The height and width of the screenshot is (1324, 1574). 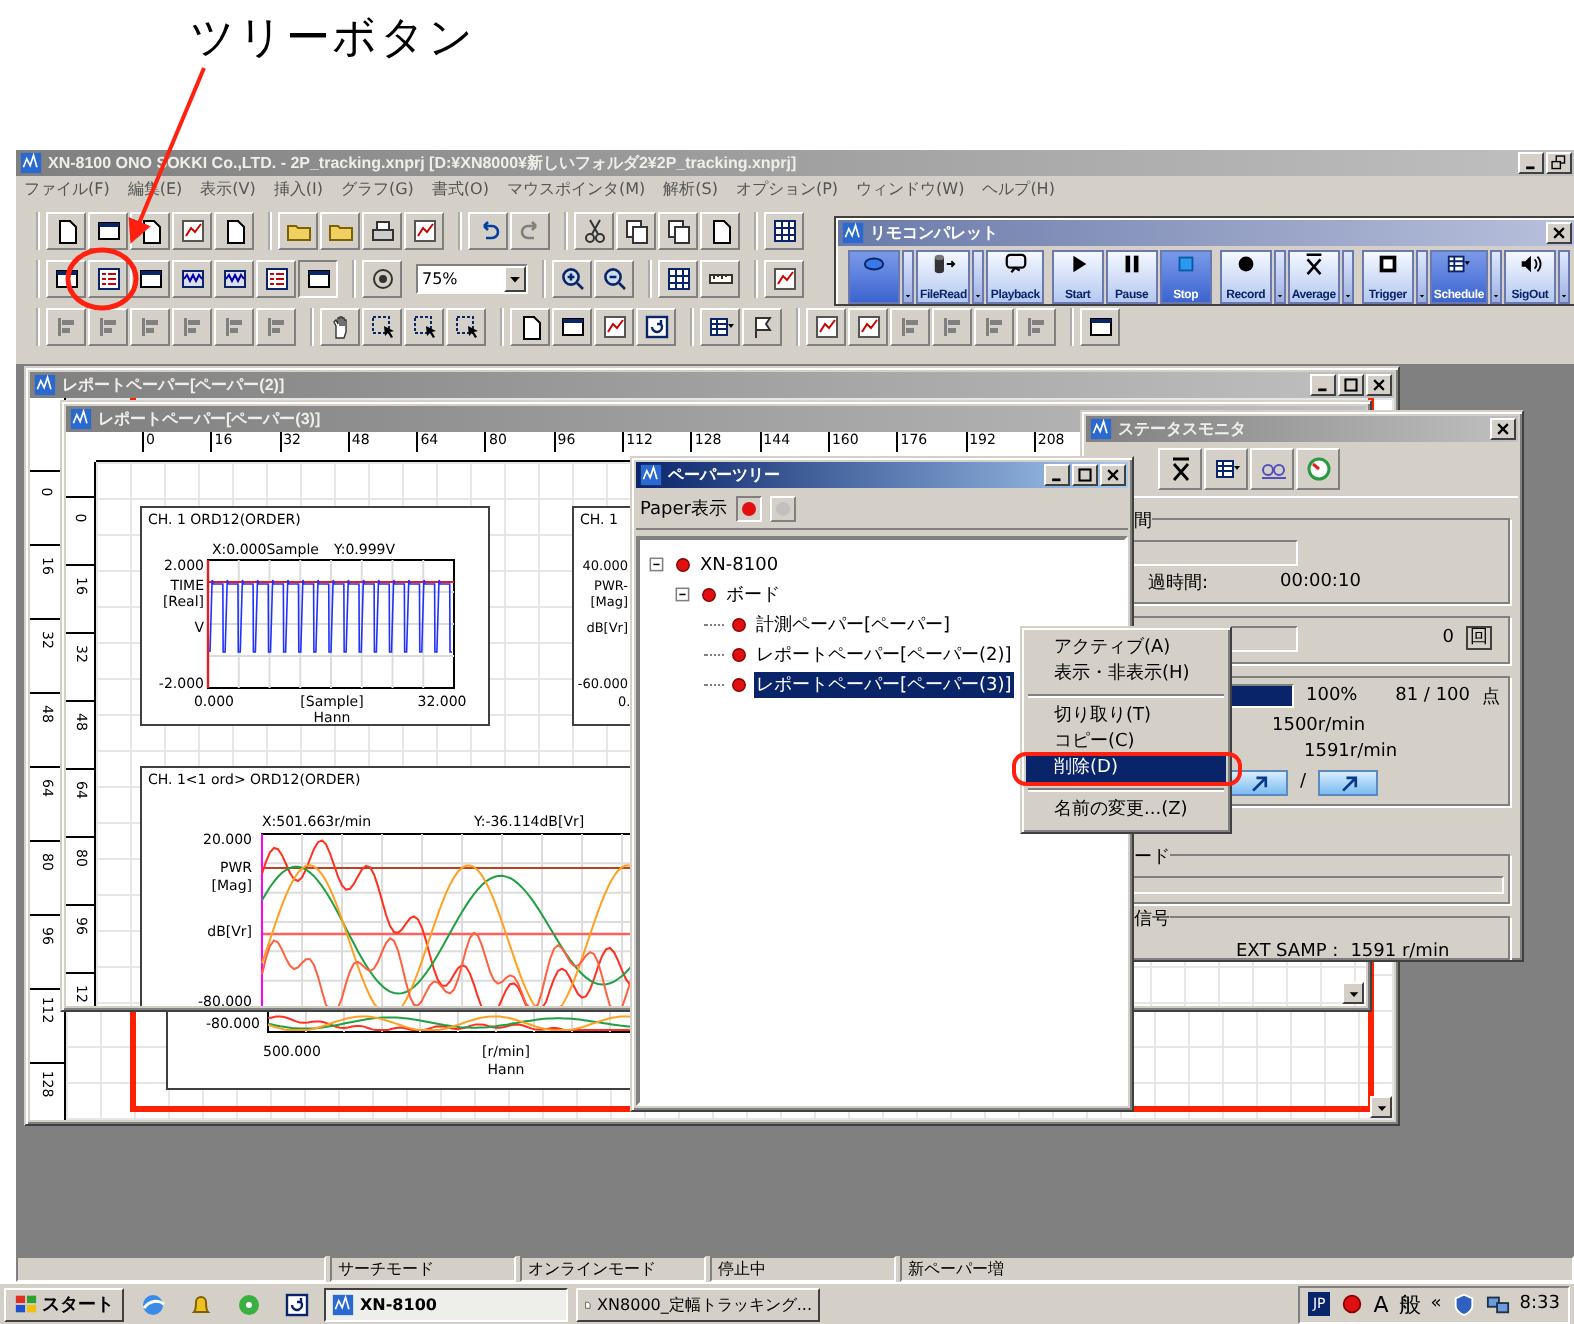 What do you see at coordinates (576, 189) in the screenshot?
I see `menu-item: マウスポインタ(M)` at bounding box center [576, 189].